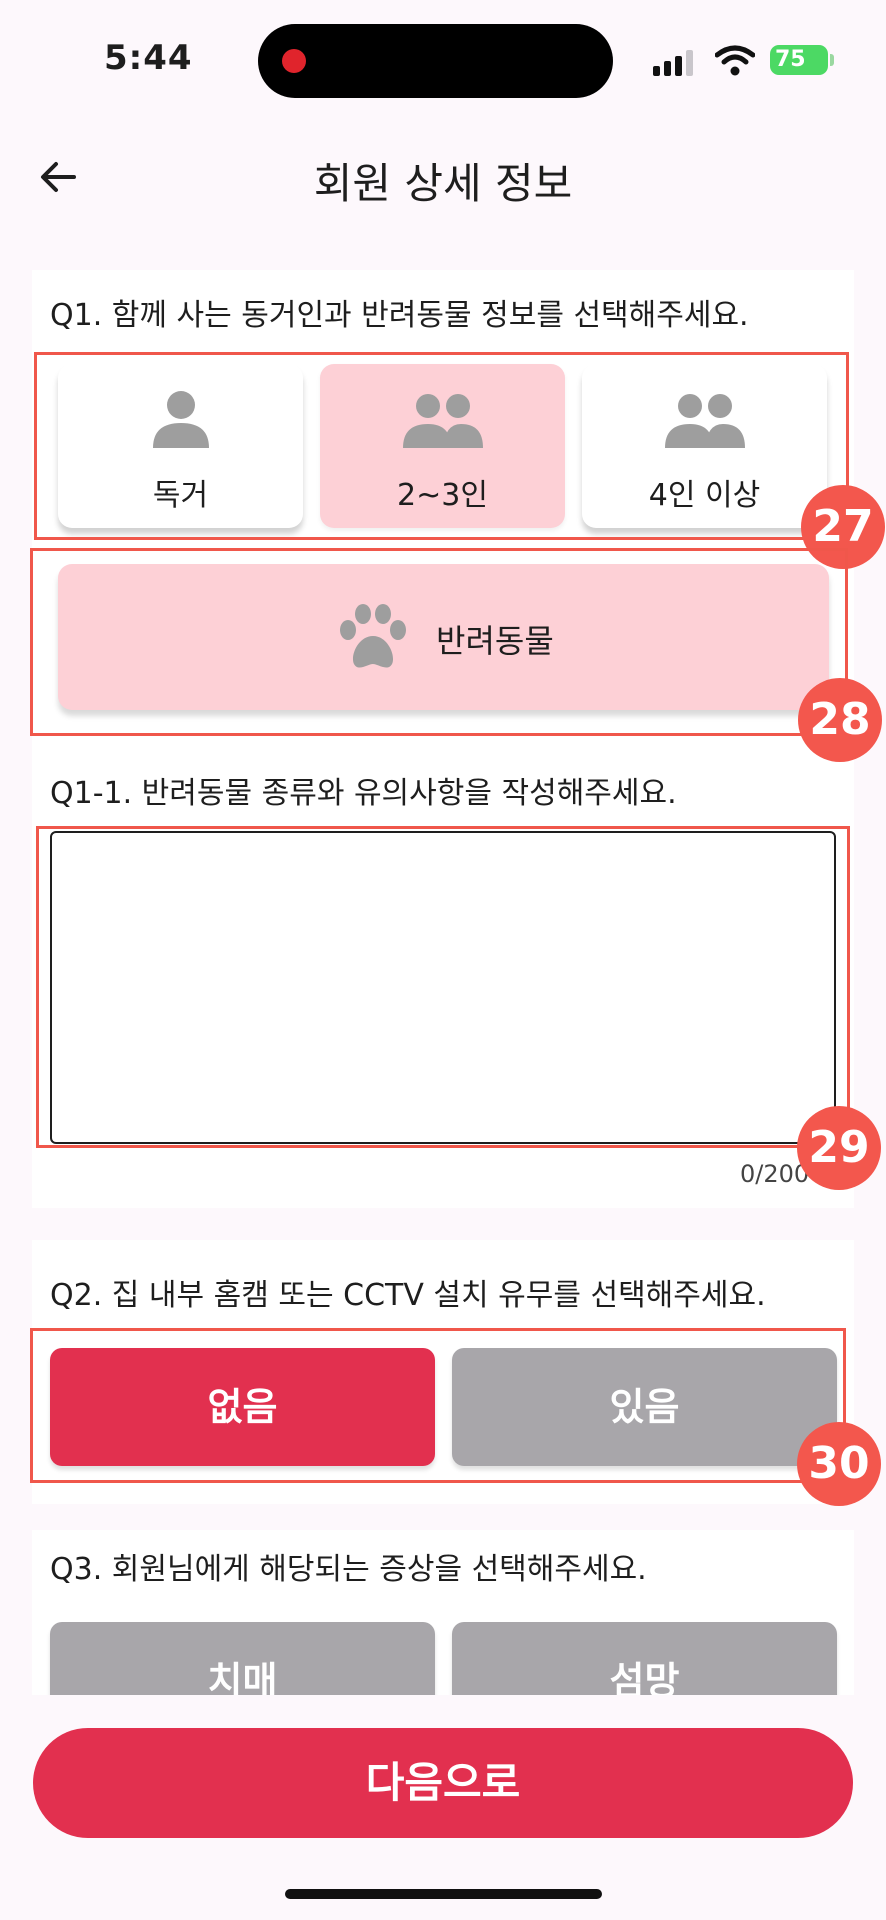  What do you see at coordinates (839, 1464) in the screenshot?
I see `annotation-badge-30: 30` at bounding box center [839, 1464].